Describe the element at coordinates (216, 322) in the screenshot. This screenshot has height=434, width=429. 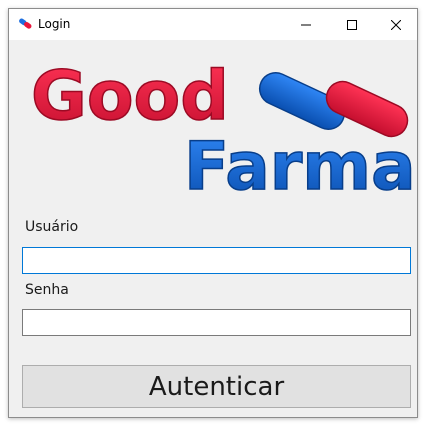
I see `password-input` at that location.